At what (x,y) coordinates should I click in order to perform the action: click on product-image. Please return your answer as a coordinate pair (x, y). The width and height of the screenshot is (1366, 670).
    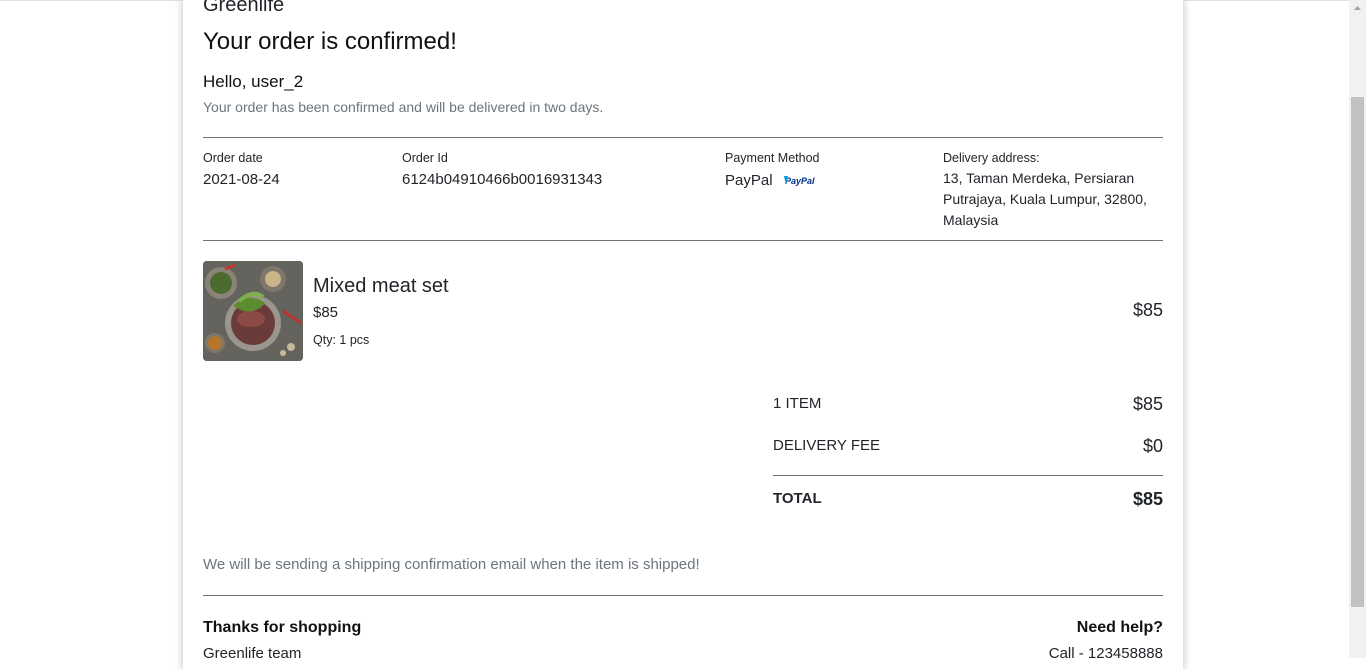
    Looking at the image, I should click on (253, 311).